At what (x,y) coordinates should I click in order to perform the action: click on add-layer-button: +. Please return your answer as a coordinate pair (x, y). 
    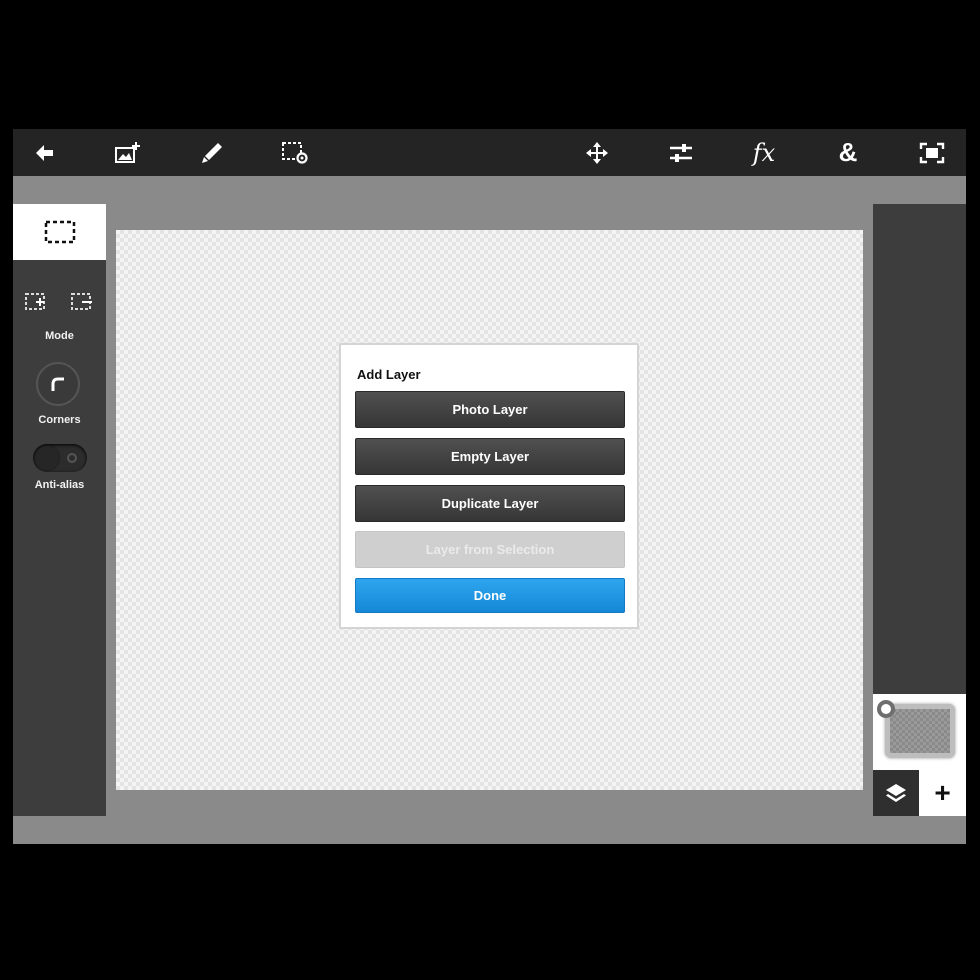
    Looking at the image, I should click on (942, 793).